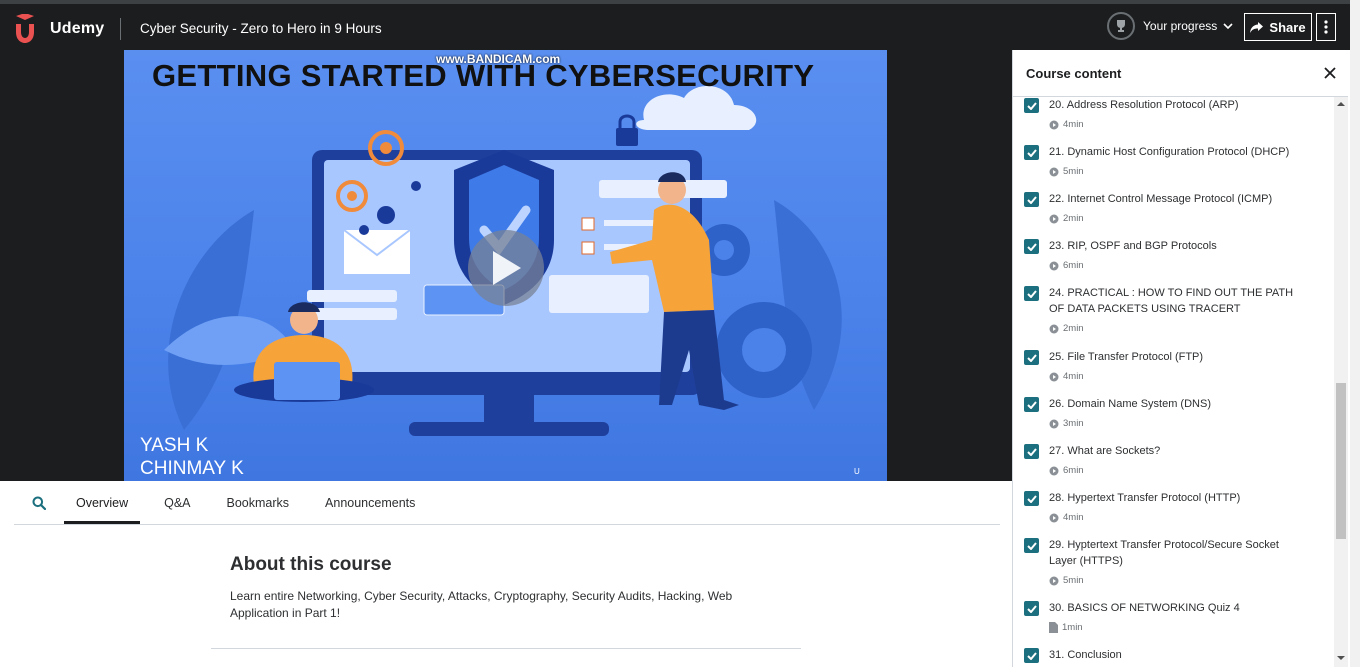 The width and height of the screenshot is (1360, 667). What do you see at coordinates (177, 503) in the screenshot?
I see `tab-qa: Q&A` at bounding box center [177, 503].